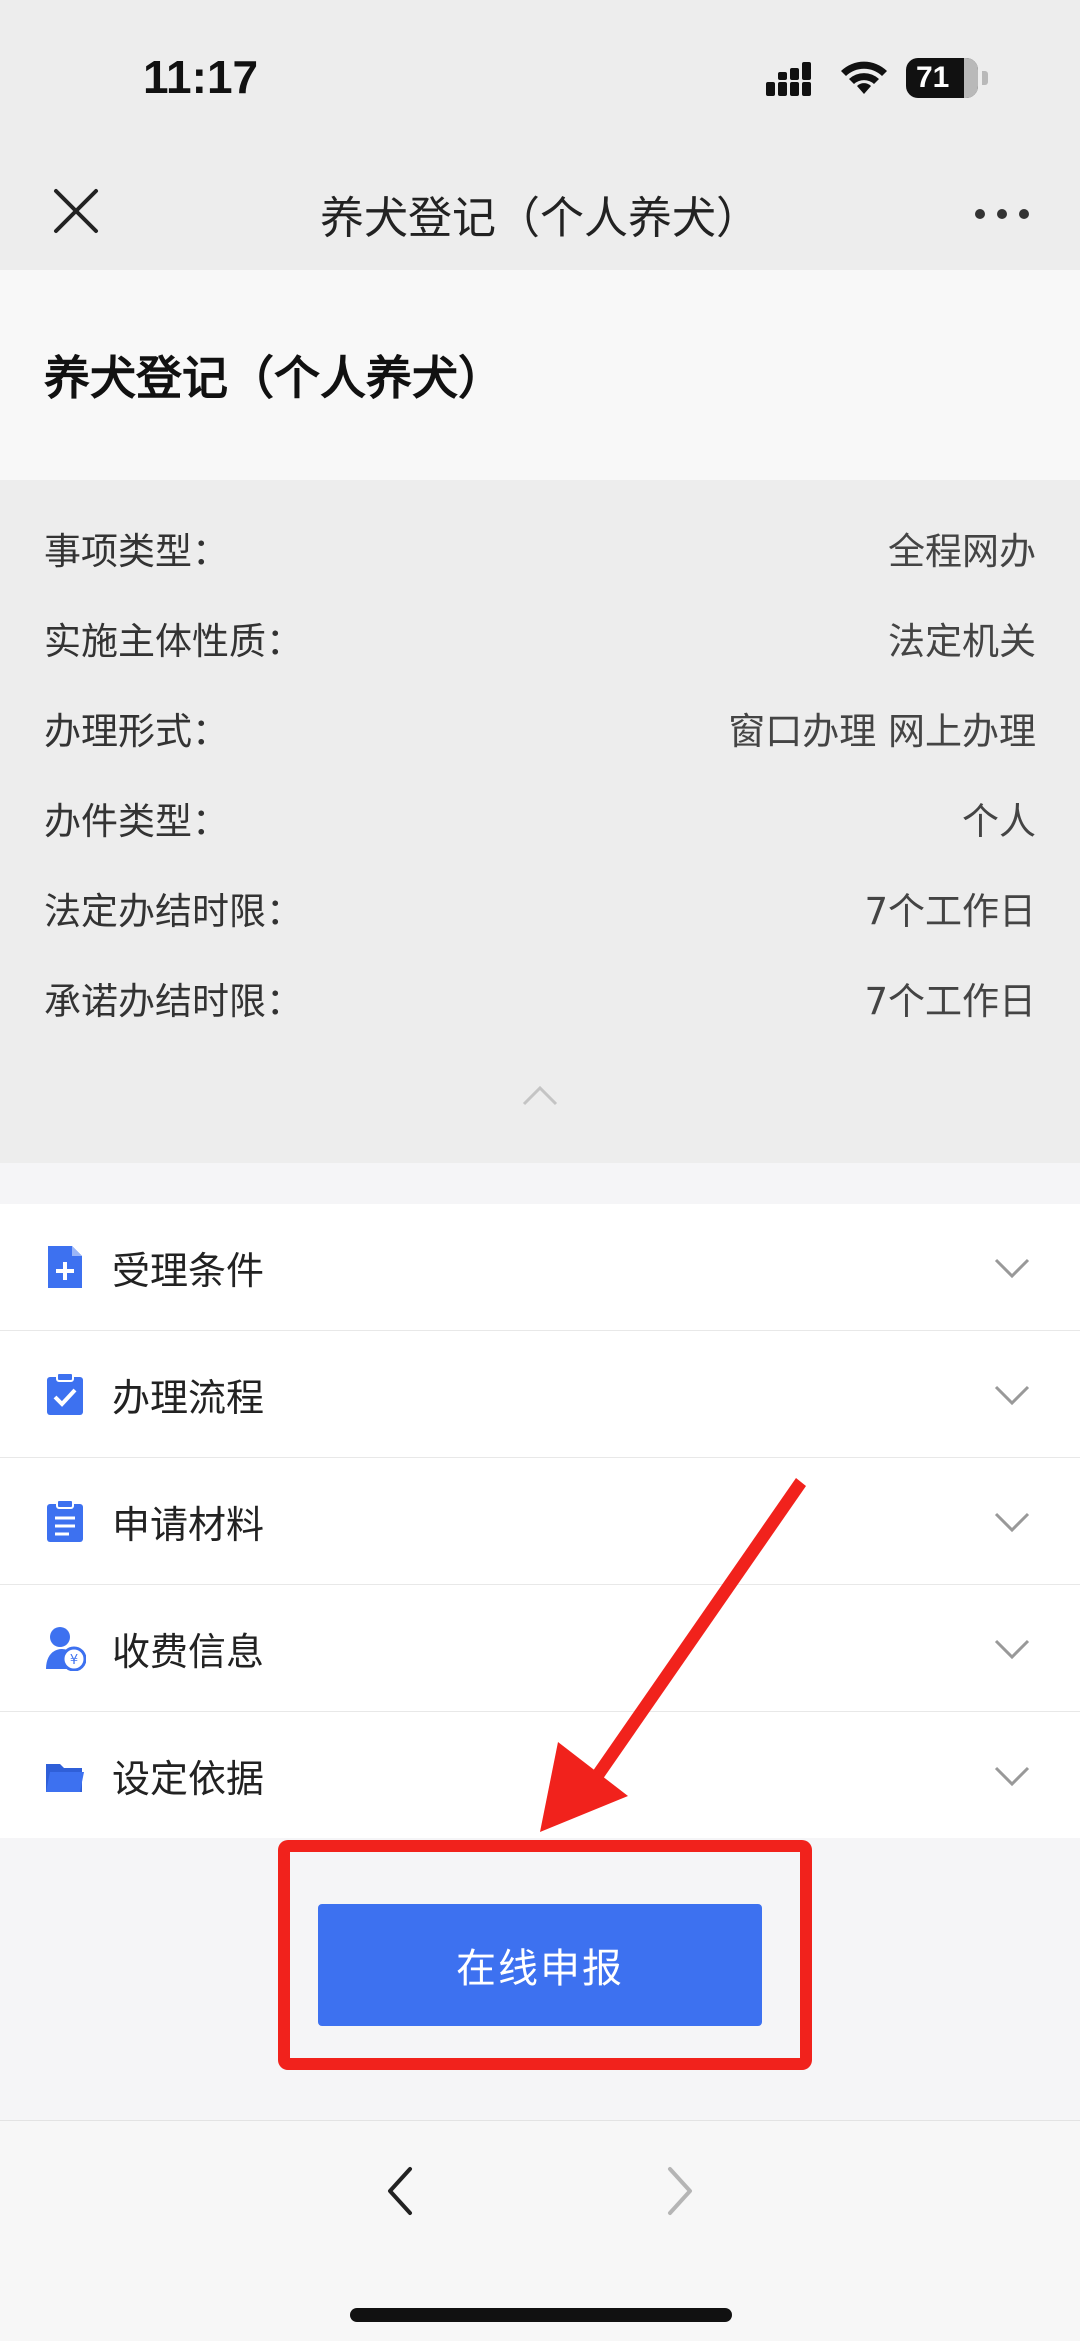 This screenshot has width=1080, height=2341. Describe the element at coordinates (540, 1775) in the screenshot. I see `section-legal-basis: 设定依据` at that location.